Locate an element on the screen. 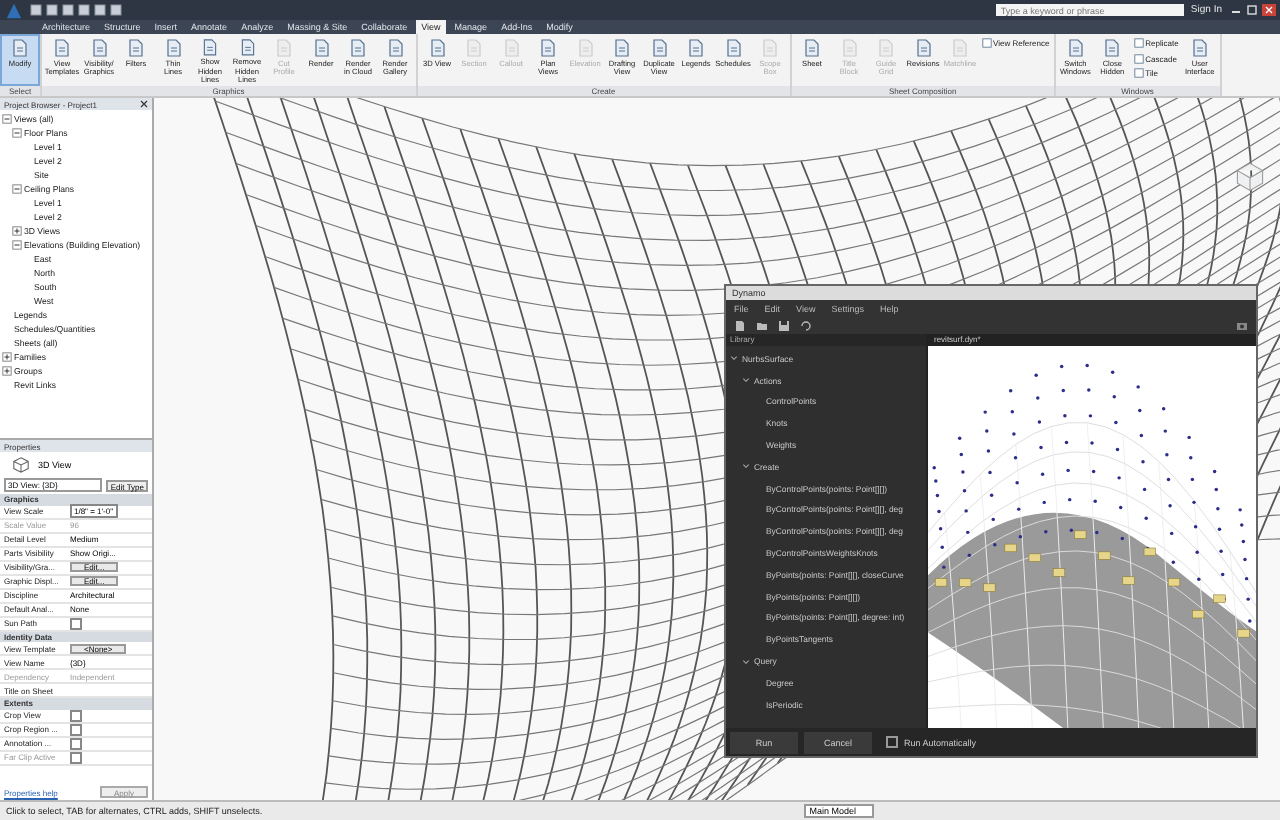 This screenshot has height=820, width=1280. view-cube-icon is located at coordinates (1250, 176).